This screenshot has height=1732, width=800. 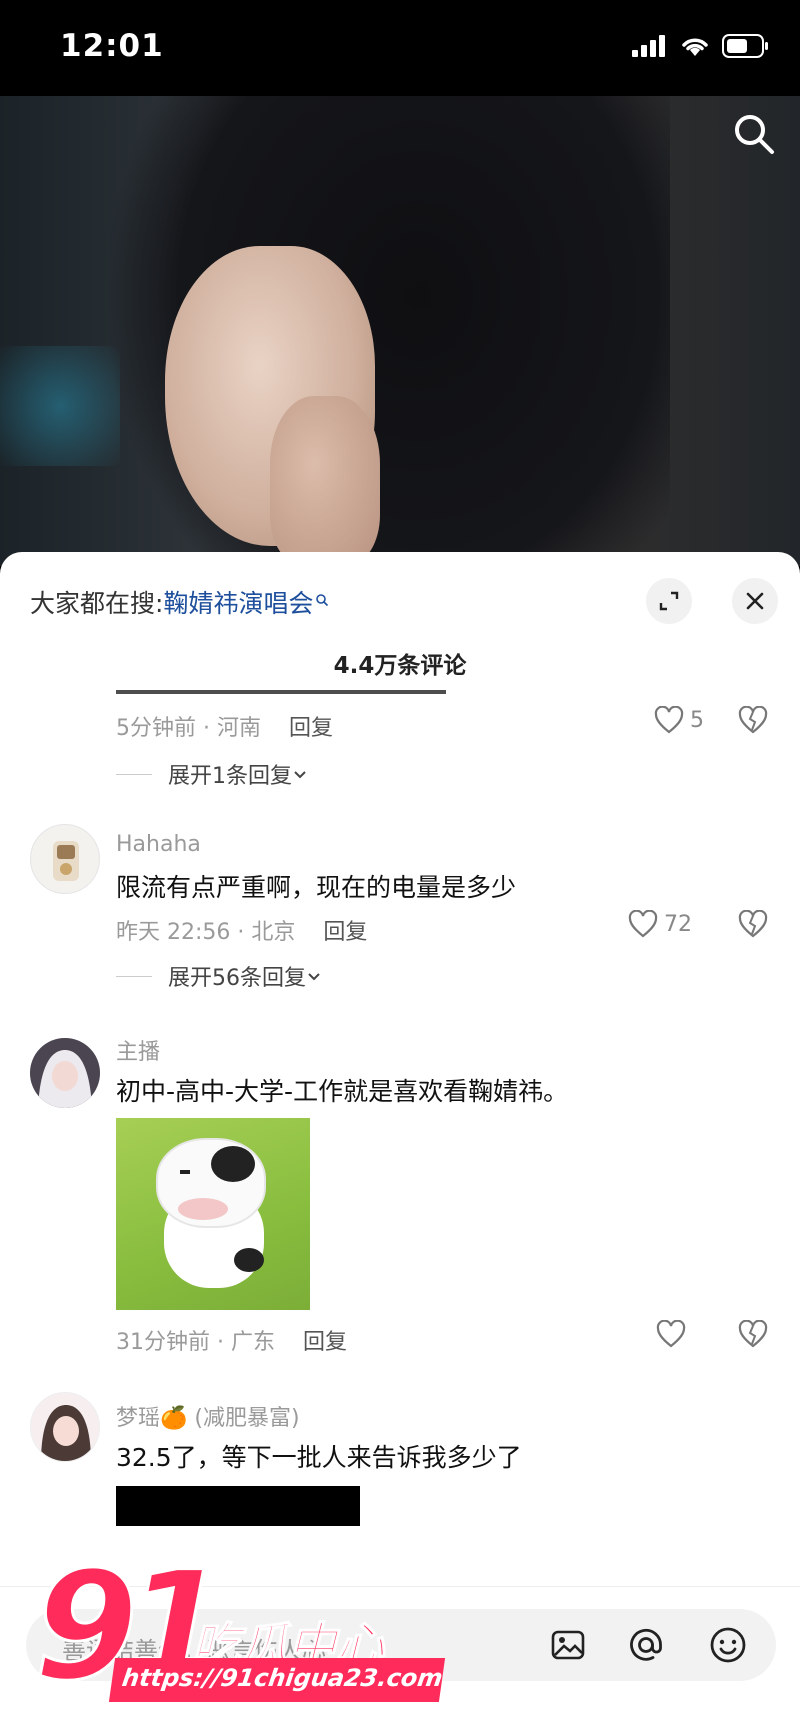 What do you see at coordinates (97, 603) in the screenshot?
I see `hot-search-prefix: 大家都在搜:` at bounding box center [97, 603].